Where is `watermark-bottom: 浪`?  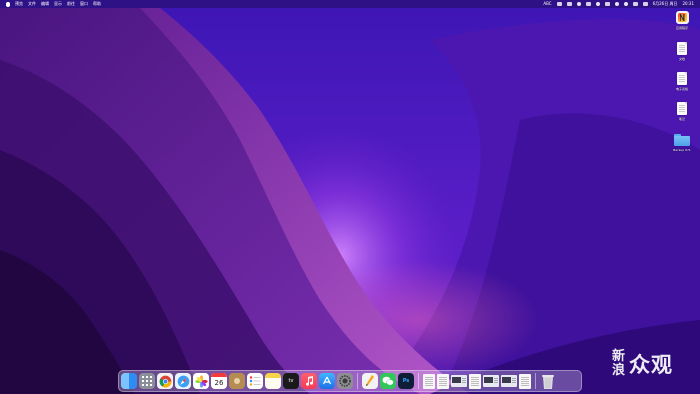
watermark-bottom: 浪 is located at coordinates (619, 370).